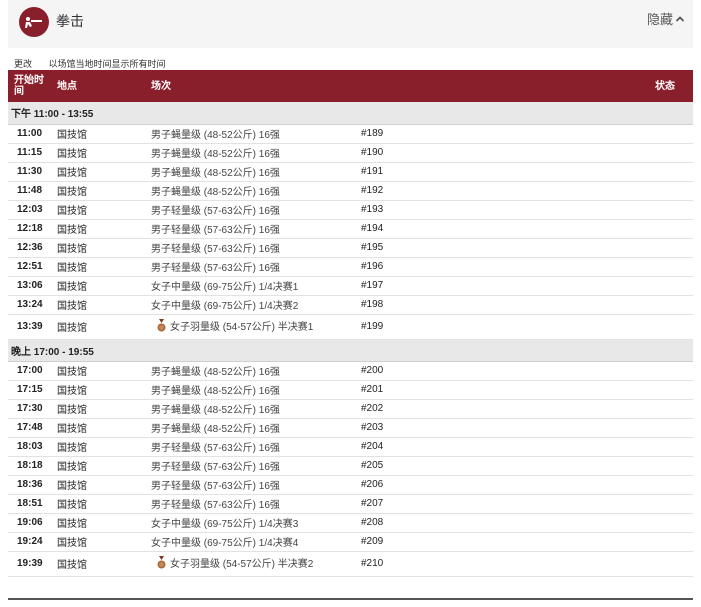 The width and height of the screenshot is (701, 607). I want to click on sport-title: 拳击, so click(70, 21).